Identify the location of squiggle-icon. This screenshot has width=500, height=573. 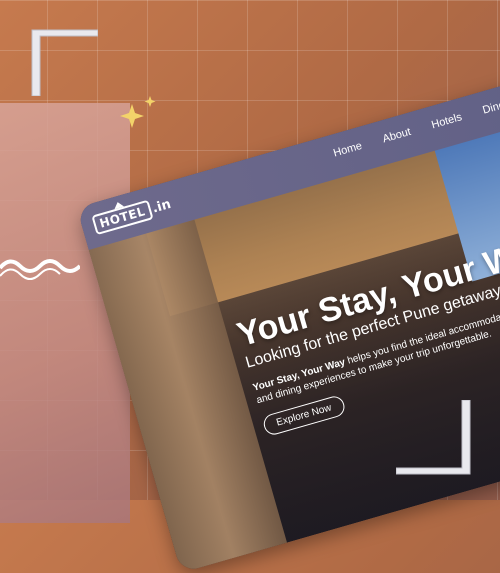
(40, 269).